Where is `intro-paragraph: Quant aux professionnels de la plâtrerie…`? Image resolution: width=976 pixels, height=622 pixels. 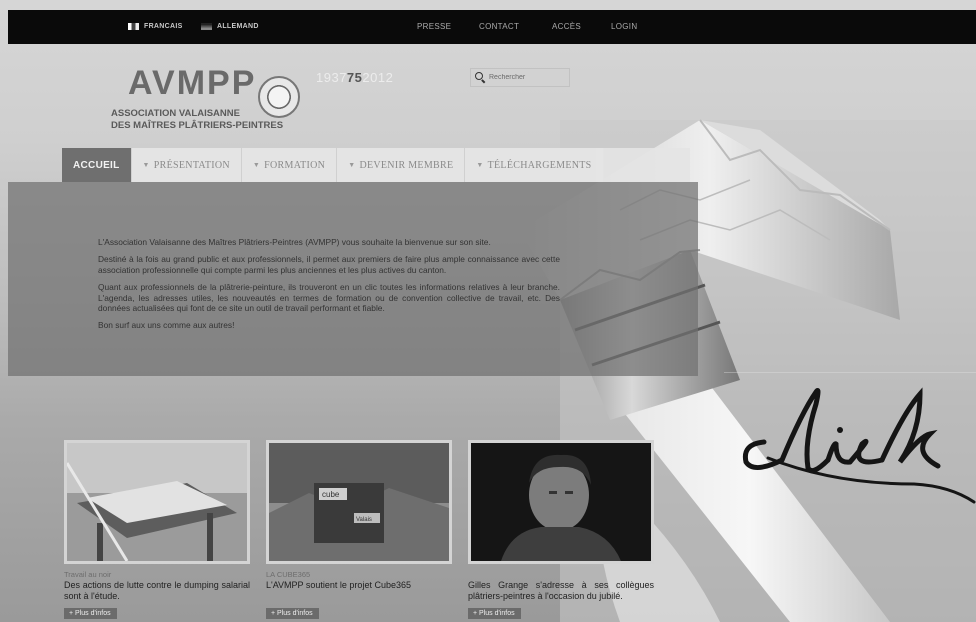
intro-paragraph: Quant aux professionnels de la plâtrerie… is located at coordinates (329, 298).